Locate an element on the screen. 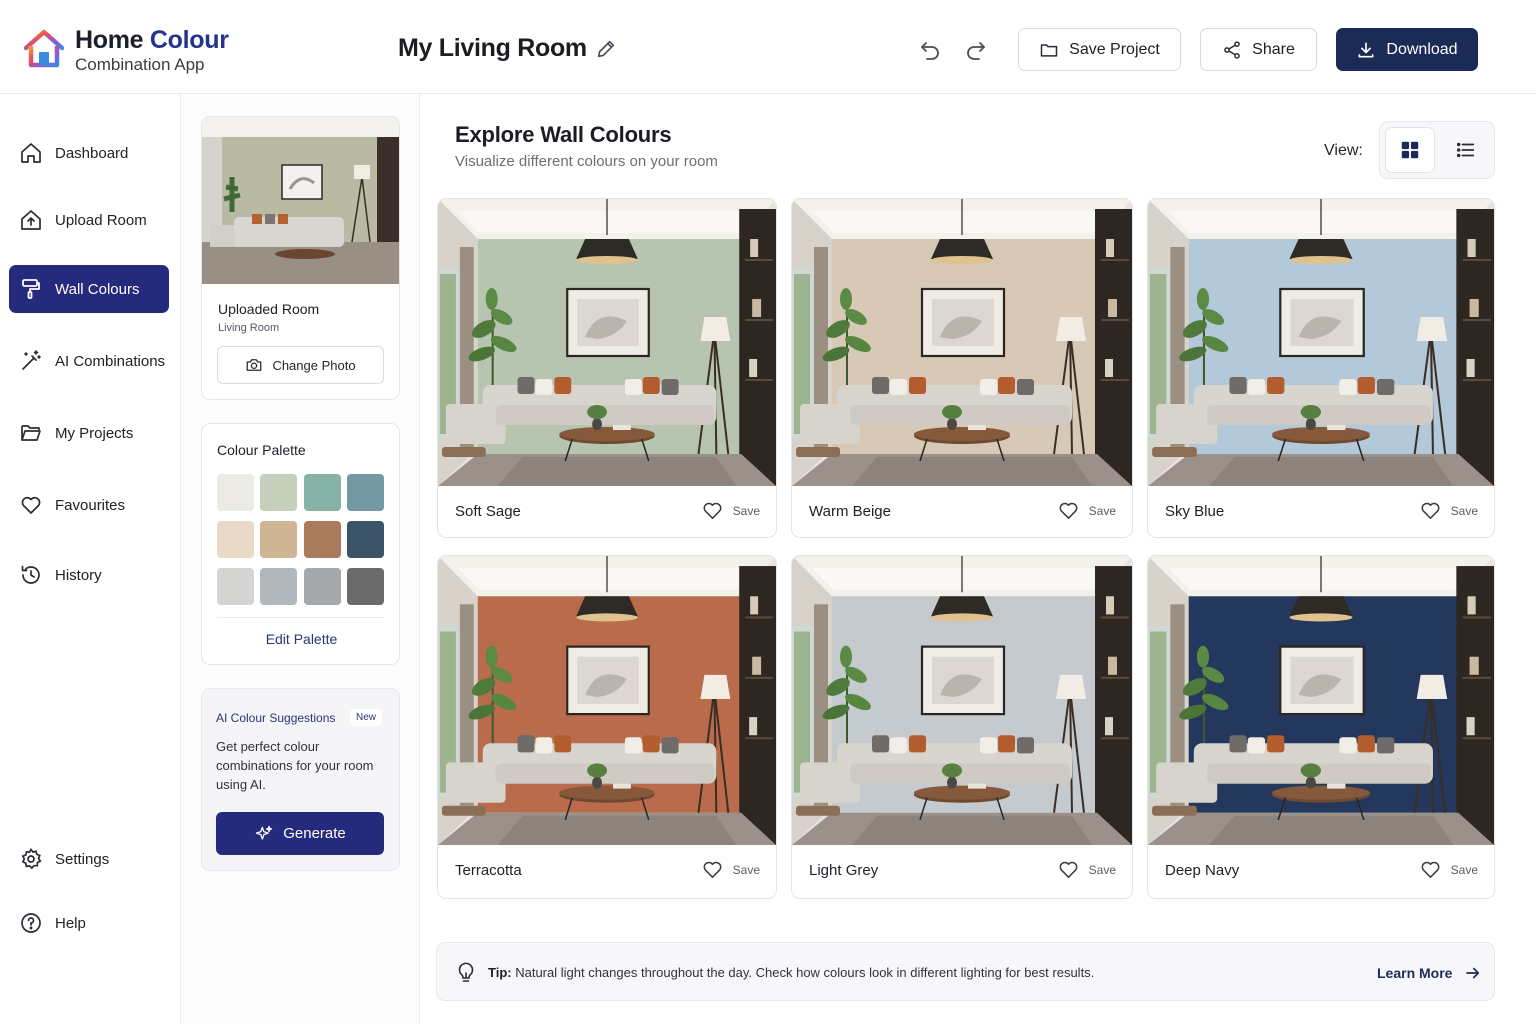 The width and height of the screenshot is (1536, 1024). room-card: Soft Sage Save is located at coordinates (607, 368).